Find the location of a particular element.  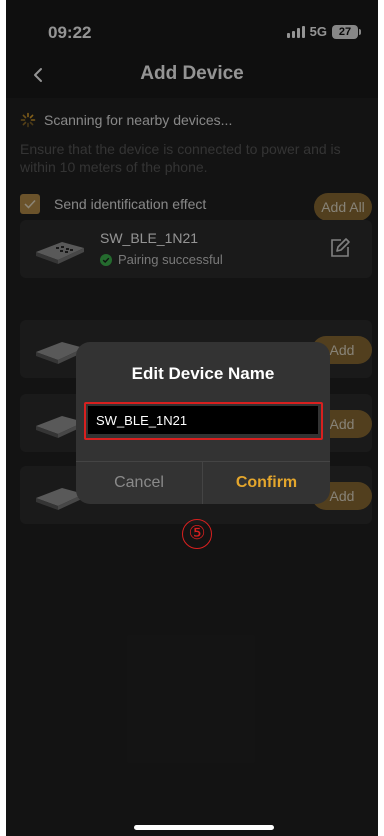

dialog-title: Edit Device Name is located at coordinates (203, 373).